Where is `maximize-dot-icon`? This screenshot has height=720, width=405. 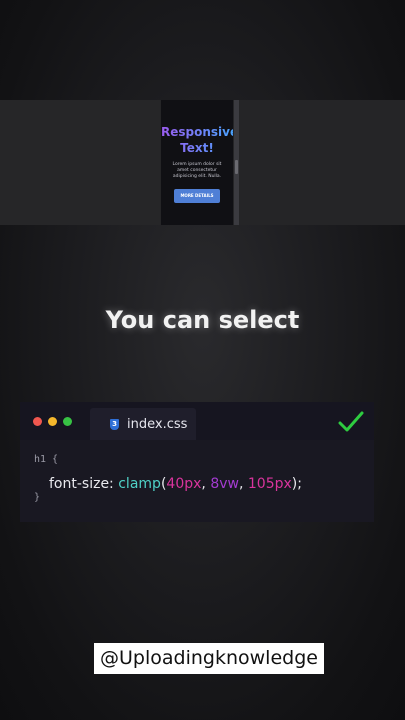 maximize-dot-icon is located at coordinates (67, 421).